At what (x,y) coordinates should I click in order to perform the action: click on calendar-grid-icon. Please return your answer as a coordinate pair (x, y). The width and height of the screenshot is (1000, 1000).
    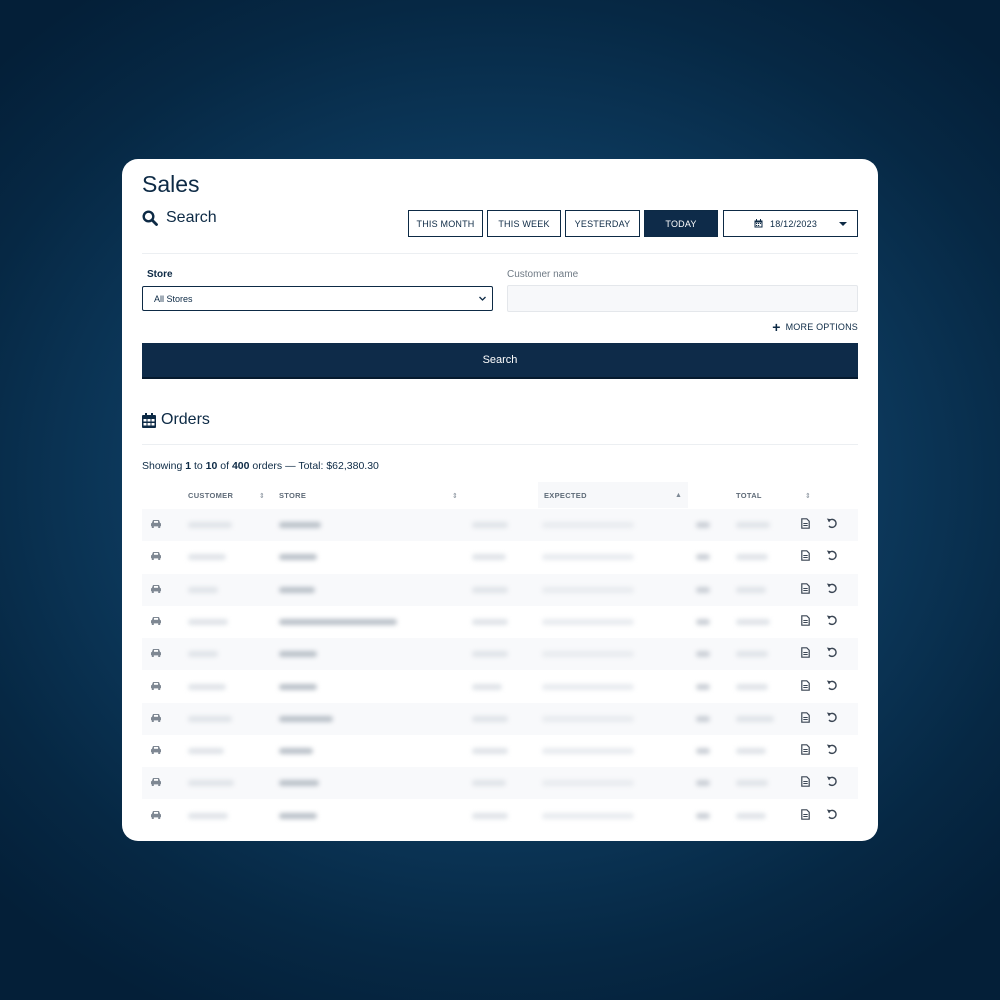
    Looking at the image, I should click on (149, 420).